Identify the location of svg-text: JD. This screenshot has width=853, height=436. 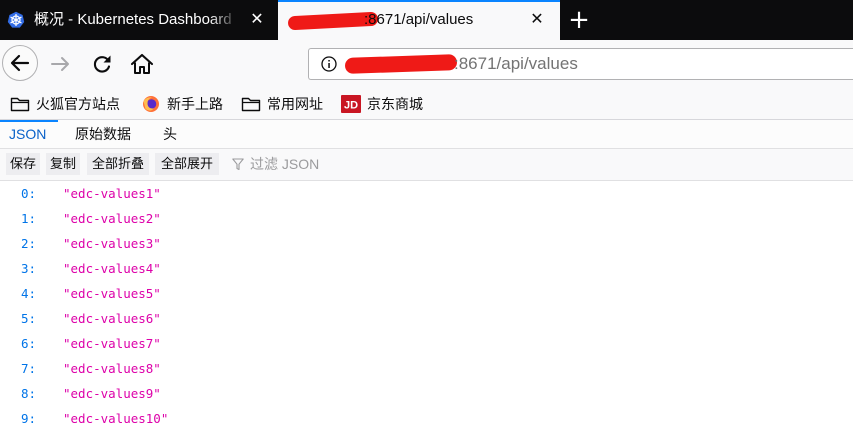
(351, 106).